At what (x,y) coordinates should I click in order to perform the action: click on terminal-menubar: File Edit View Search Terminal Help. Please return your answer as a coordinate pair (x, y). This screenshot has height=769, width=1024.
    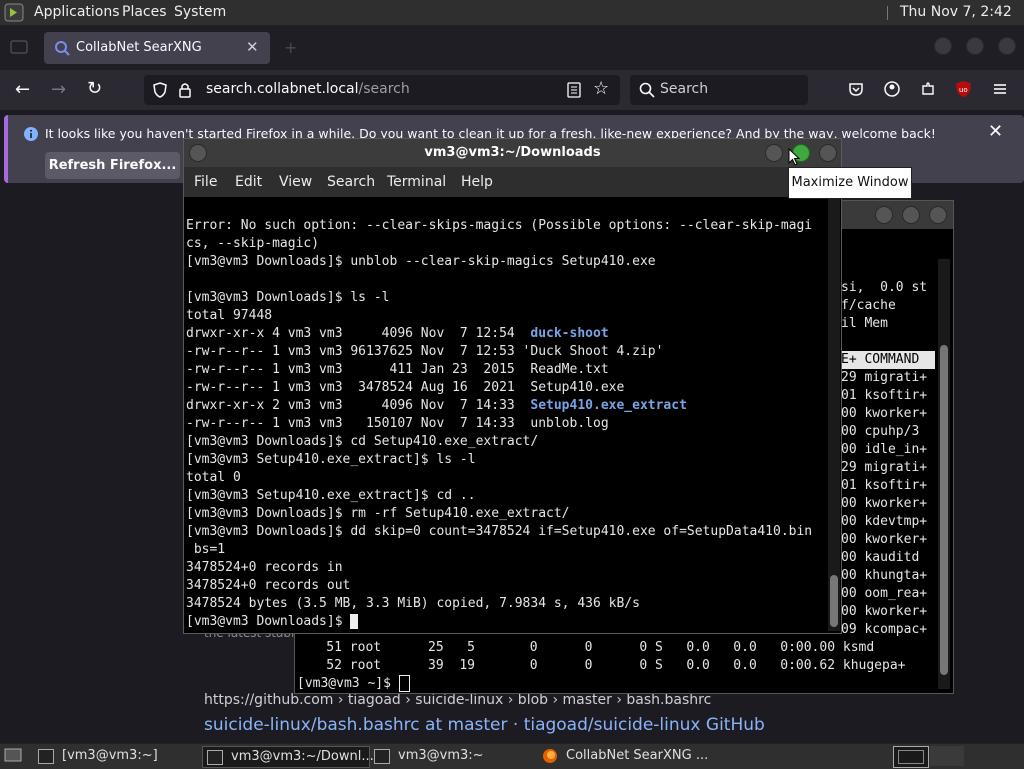
    Looking at the image, I should click on (512, 182).